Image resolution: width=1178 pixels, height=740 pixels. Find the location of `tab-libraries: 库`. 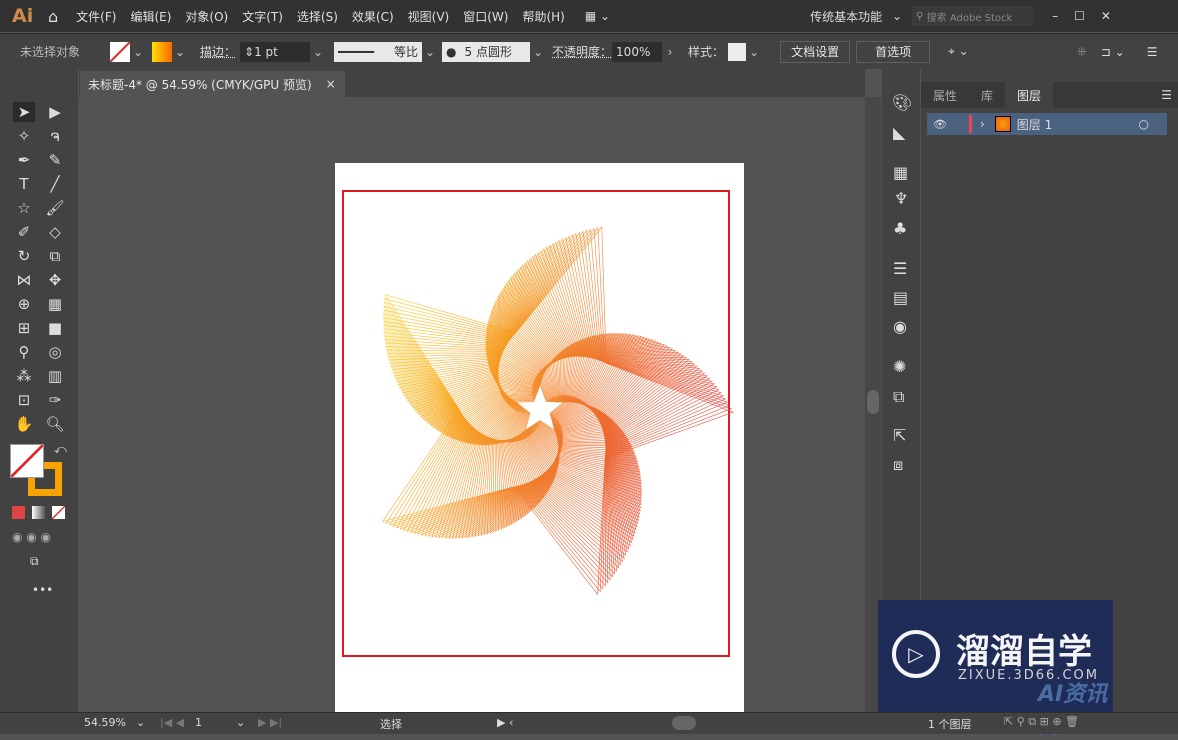

tab-libraries: 库 is located at coordinates (987, 95).